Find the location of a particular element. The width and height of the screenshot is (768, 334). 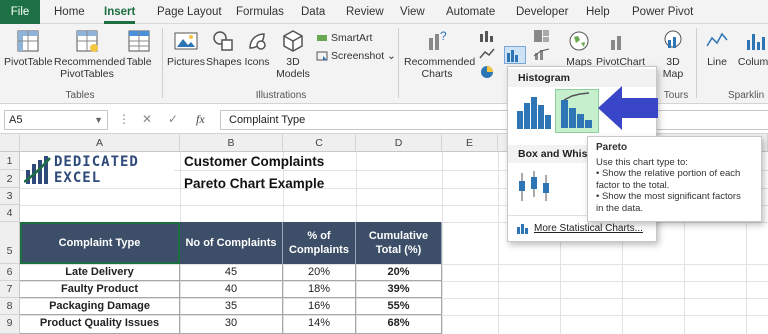

column-header-e: E is located at coordinates (470, 143).